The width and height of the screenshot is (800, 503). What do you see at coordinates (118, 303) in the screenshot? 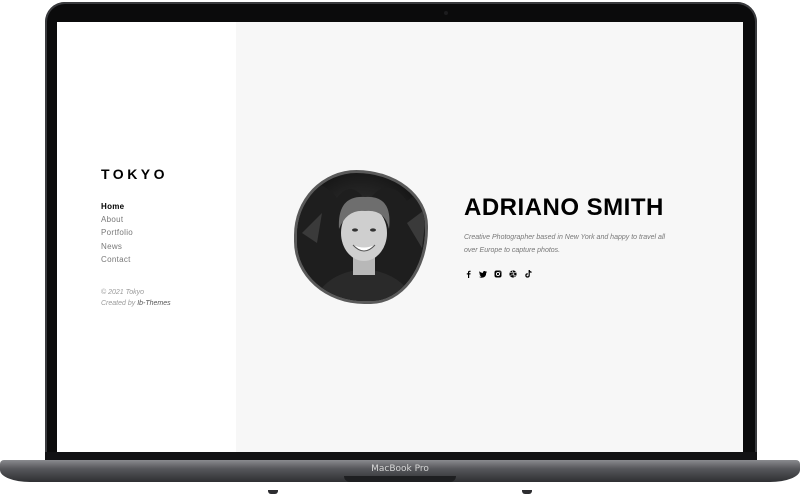
I see `created-by-prefix: Created by` at bounding box center [118, 303].